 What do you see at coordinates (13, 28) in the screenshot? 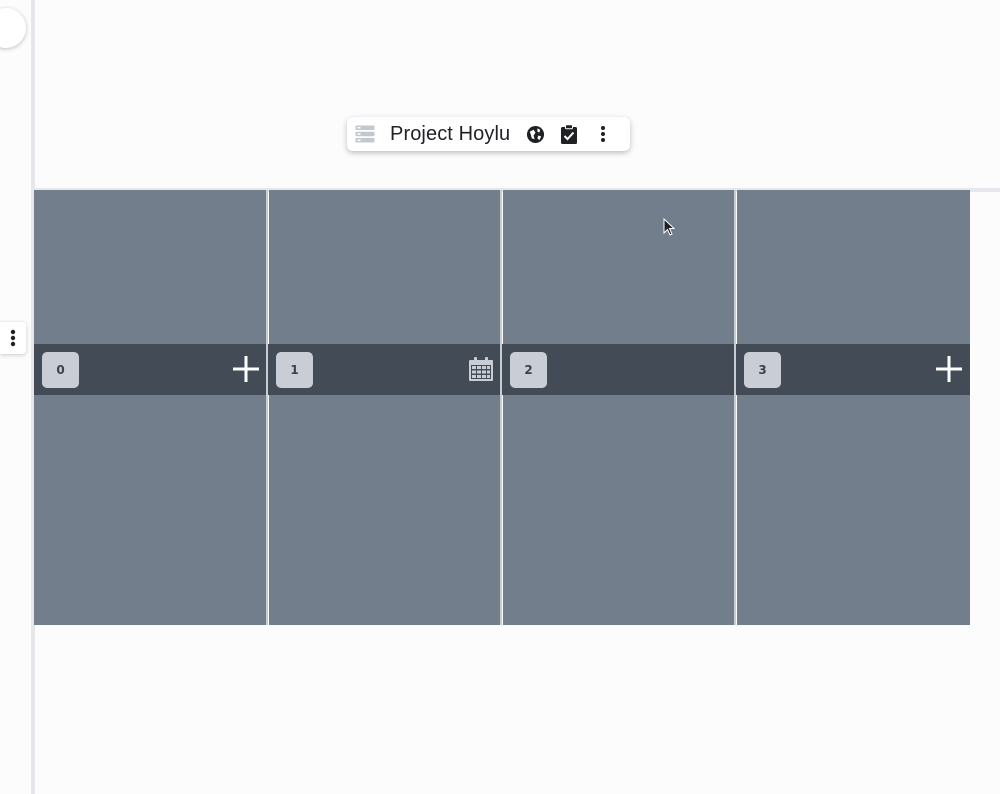
I see `corner-handle` at bounding box center [13, 28].